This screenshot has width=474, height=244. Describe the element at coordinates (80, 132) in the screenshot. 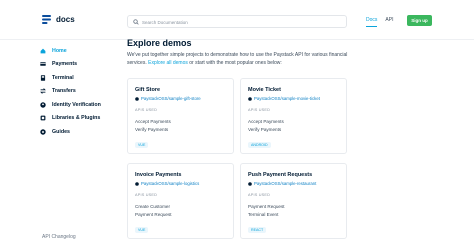

I see `sidebar-item-guides: Guides` at that location.